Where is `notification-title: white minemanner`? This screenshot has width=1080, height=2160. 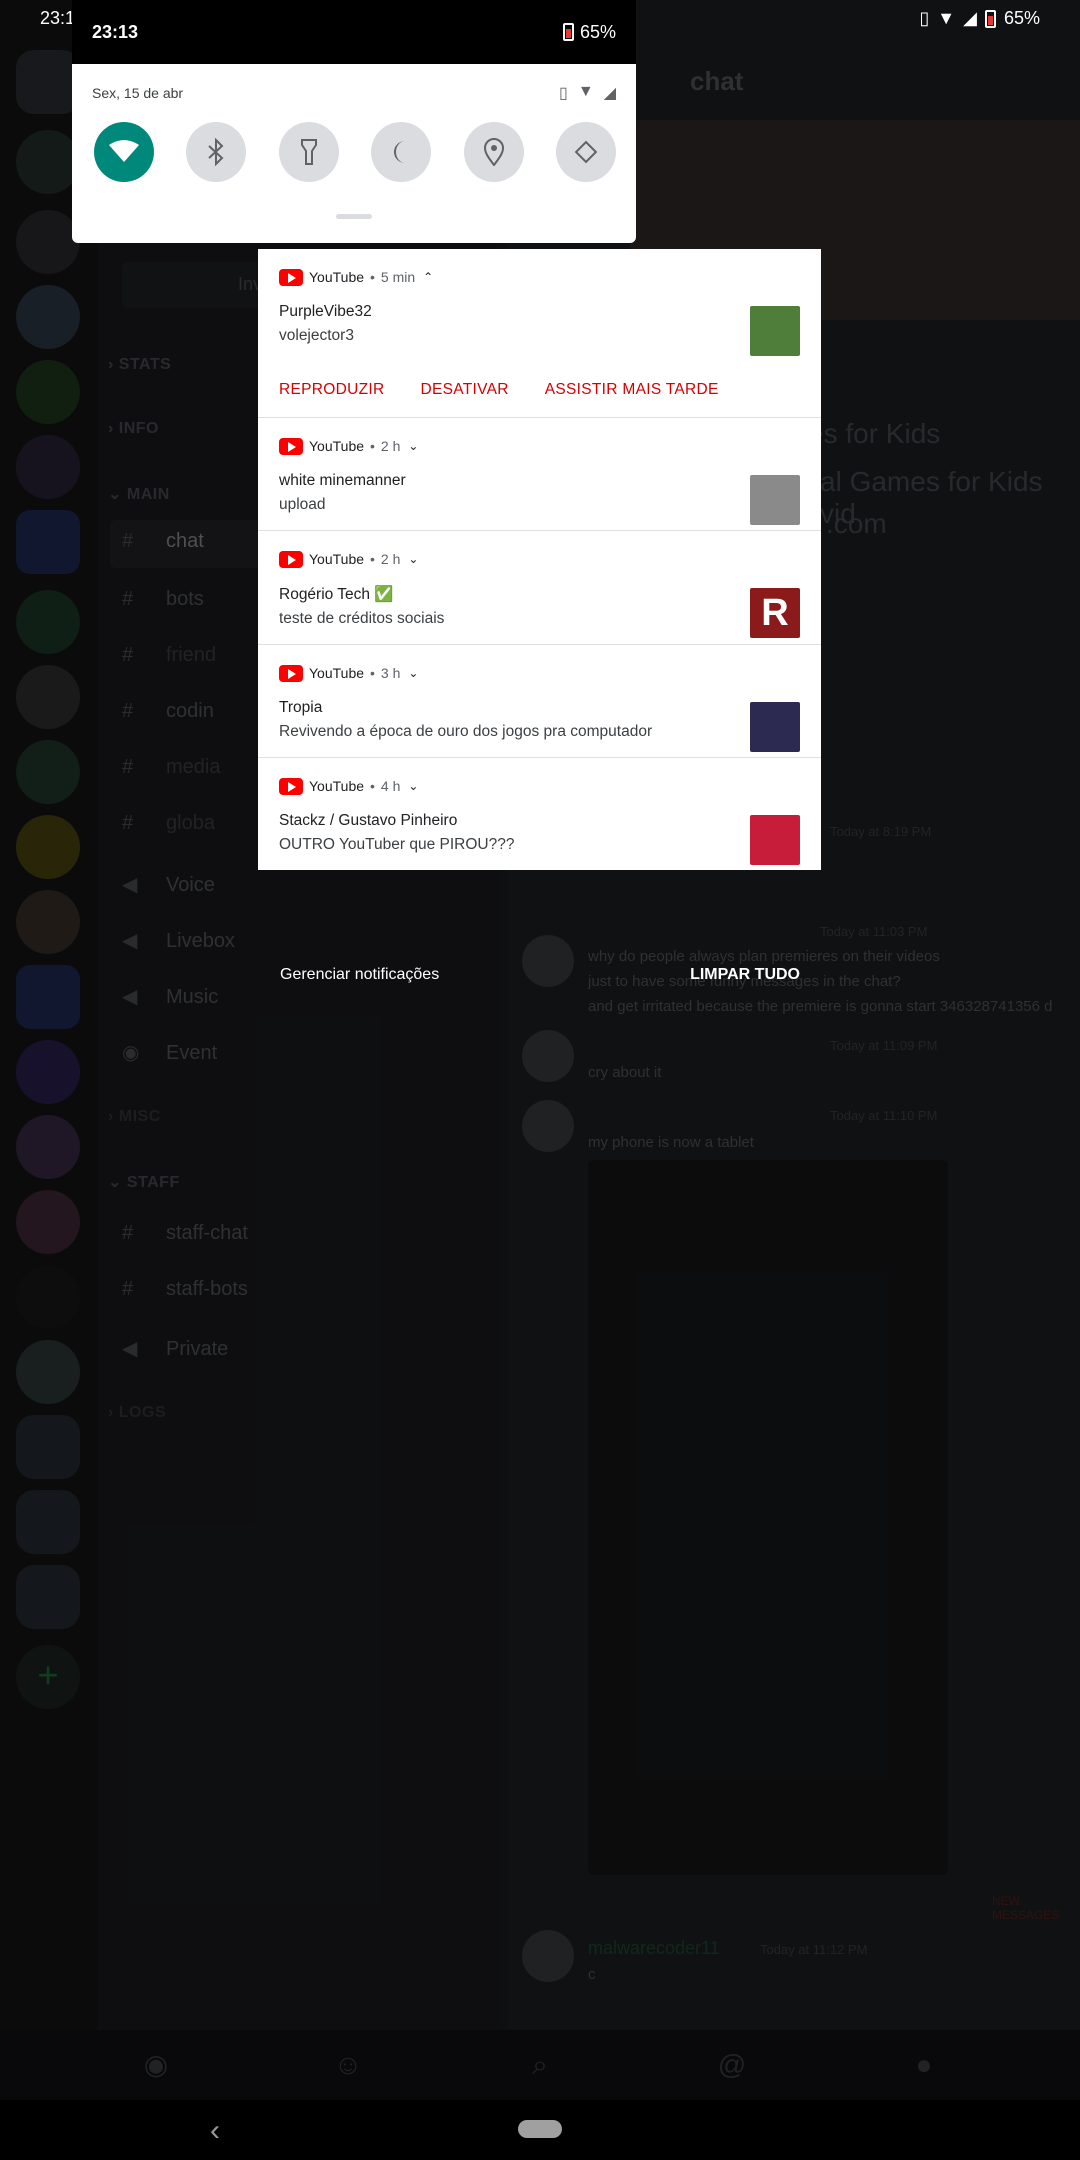
notification-title: white minemanner is located at coordinates (342, 480).